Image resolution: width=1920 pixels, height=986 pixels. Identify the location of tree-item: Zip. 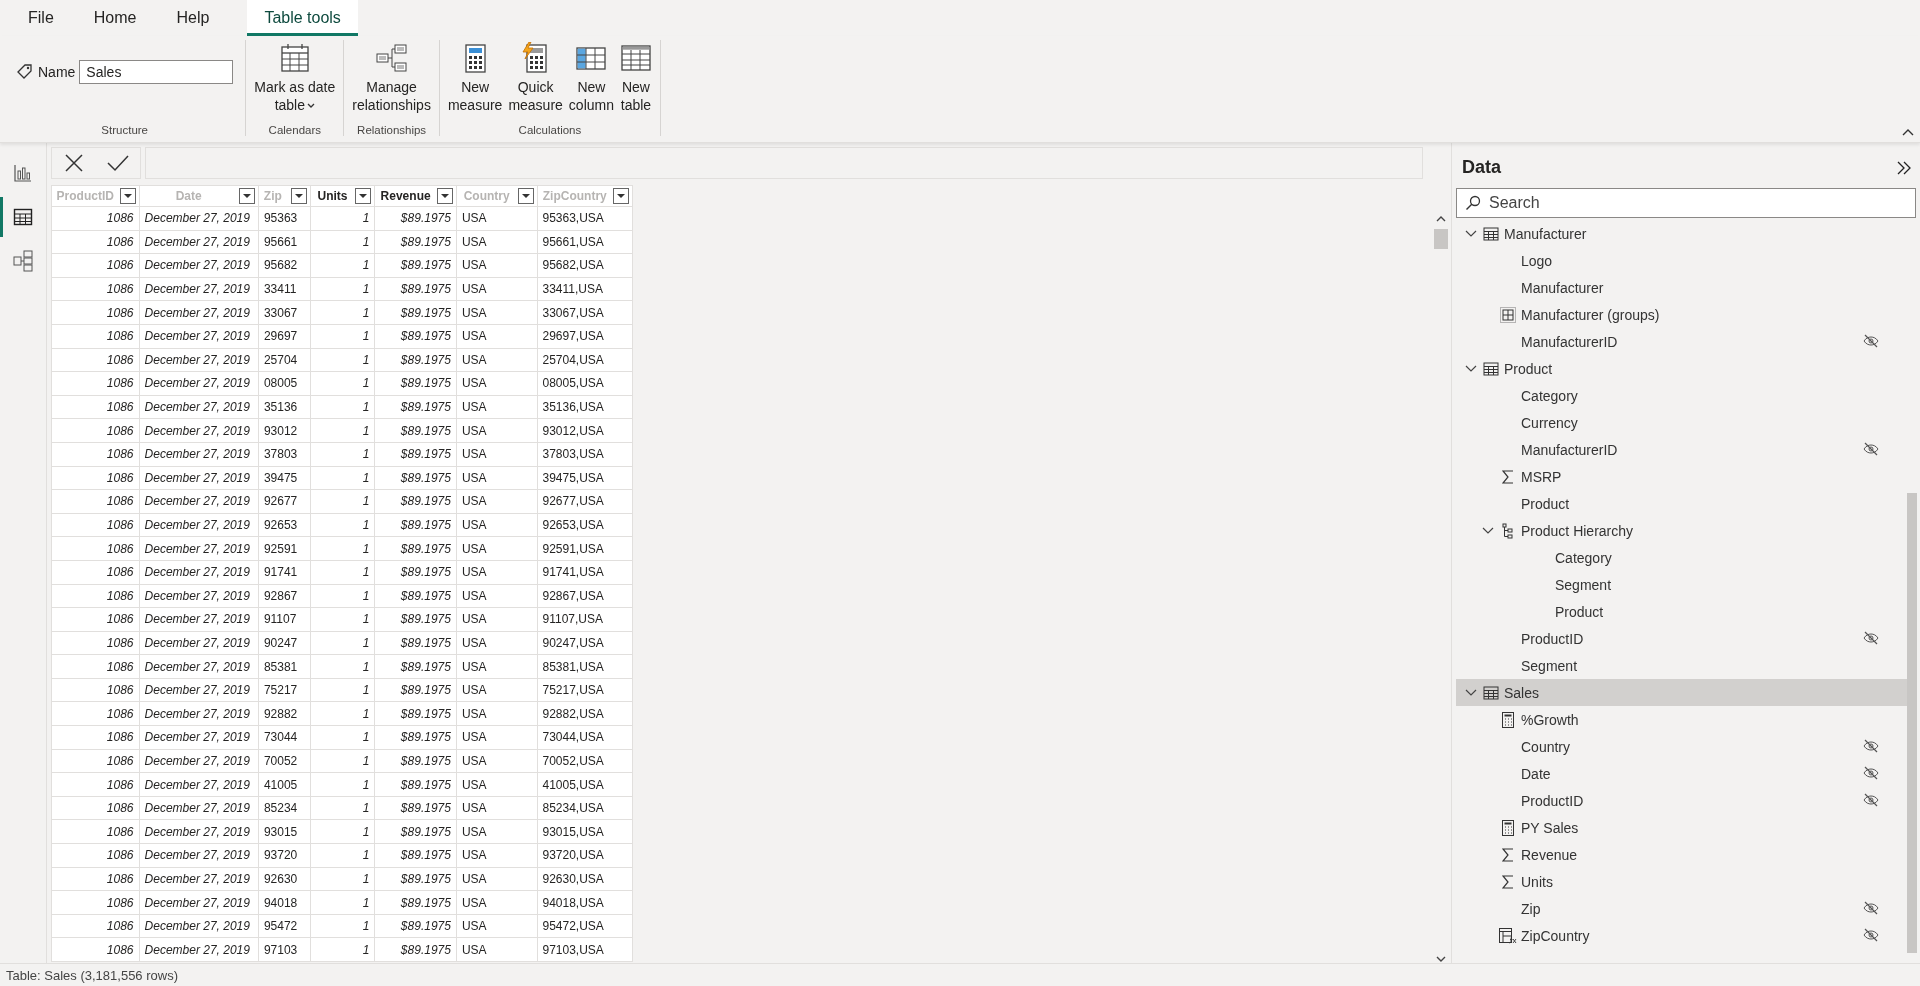
(1681, 908).